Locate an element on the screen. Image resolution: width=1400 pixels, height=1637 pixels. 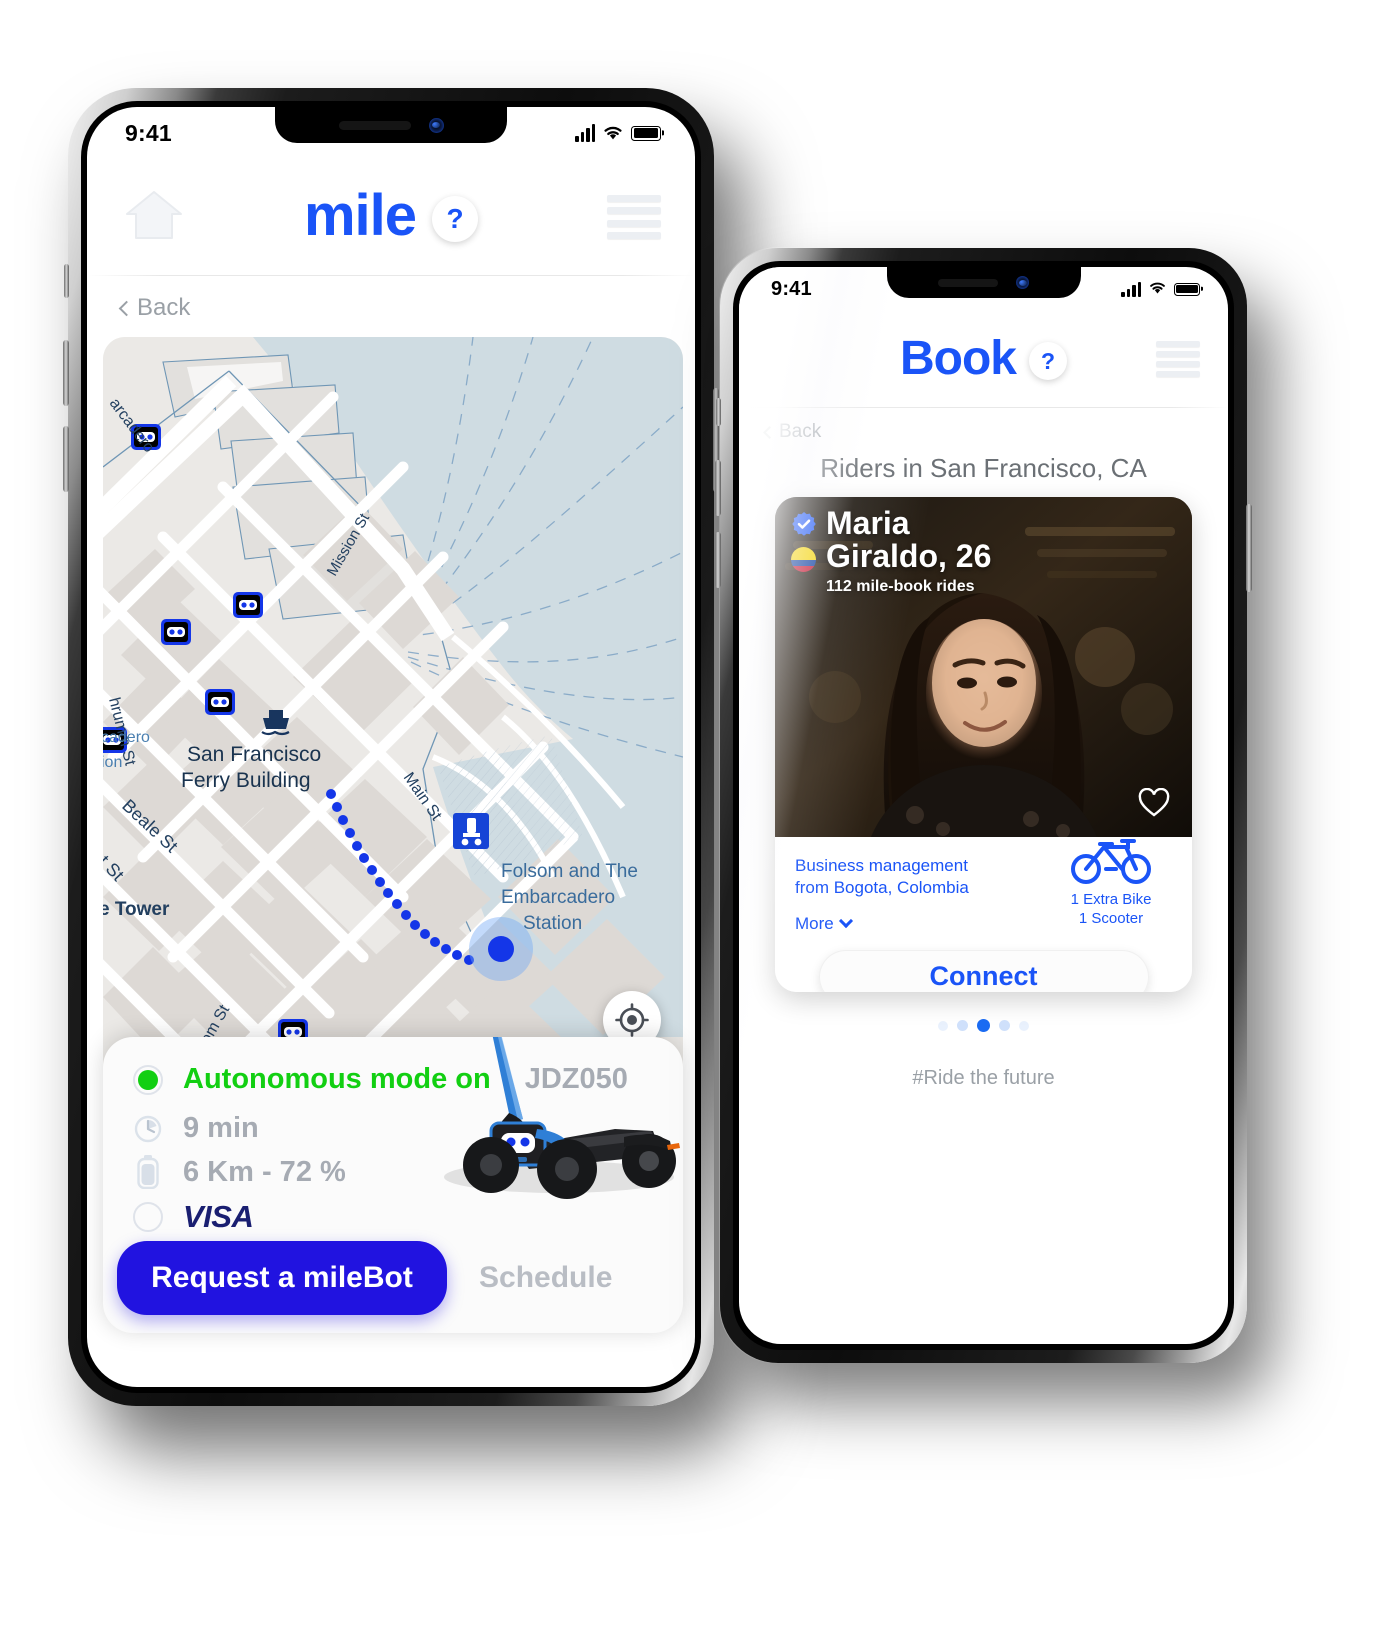
svg-text: Embarcadero is located at coordinates (558, 897).